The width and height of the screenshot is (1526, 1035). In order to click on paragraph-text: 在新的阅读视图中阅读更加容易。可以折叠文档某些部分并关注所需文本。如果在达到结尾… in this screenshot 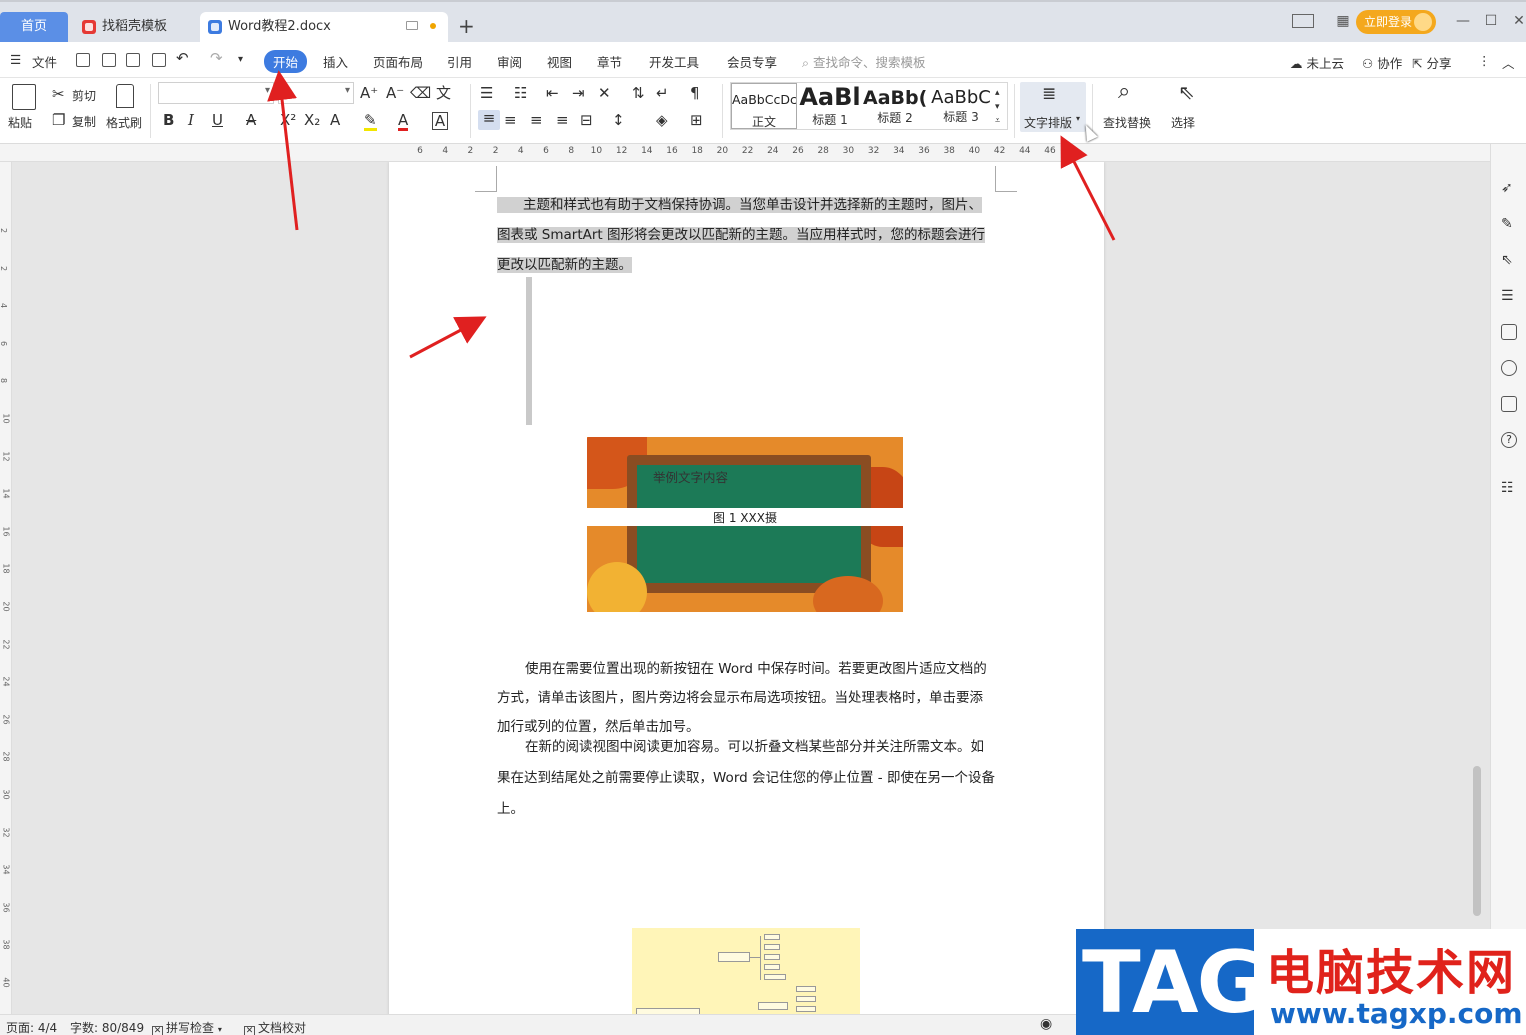, I will do `click(746, 778)`.